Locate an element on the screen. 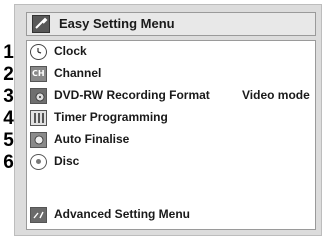  finalise-icon is located at coordinates (38, 140).